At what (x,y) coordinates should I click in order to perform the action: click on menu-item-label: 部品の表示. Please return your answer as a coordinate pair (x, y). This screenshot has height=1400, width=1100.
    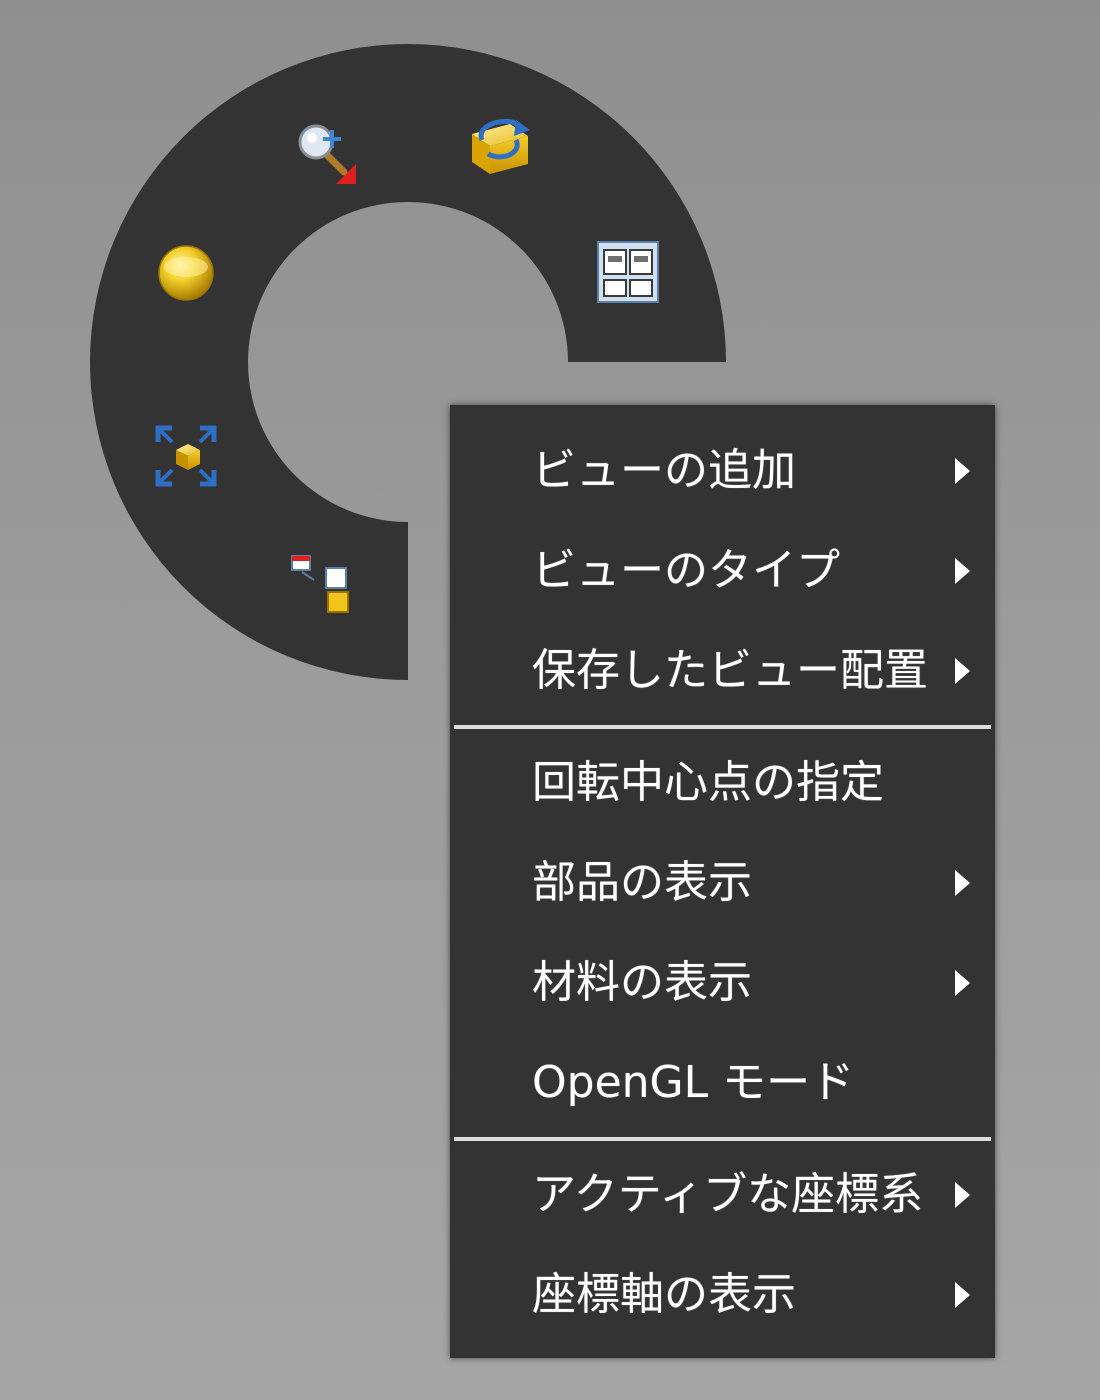
    Looking at the image, I should click on (642, 882).